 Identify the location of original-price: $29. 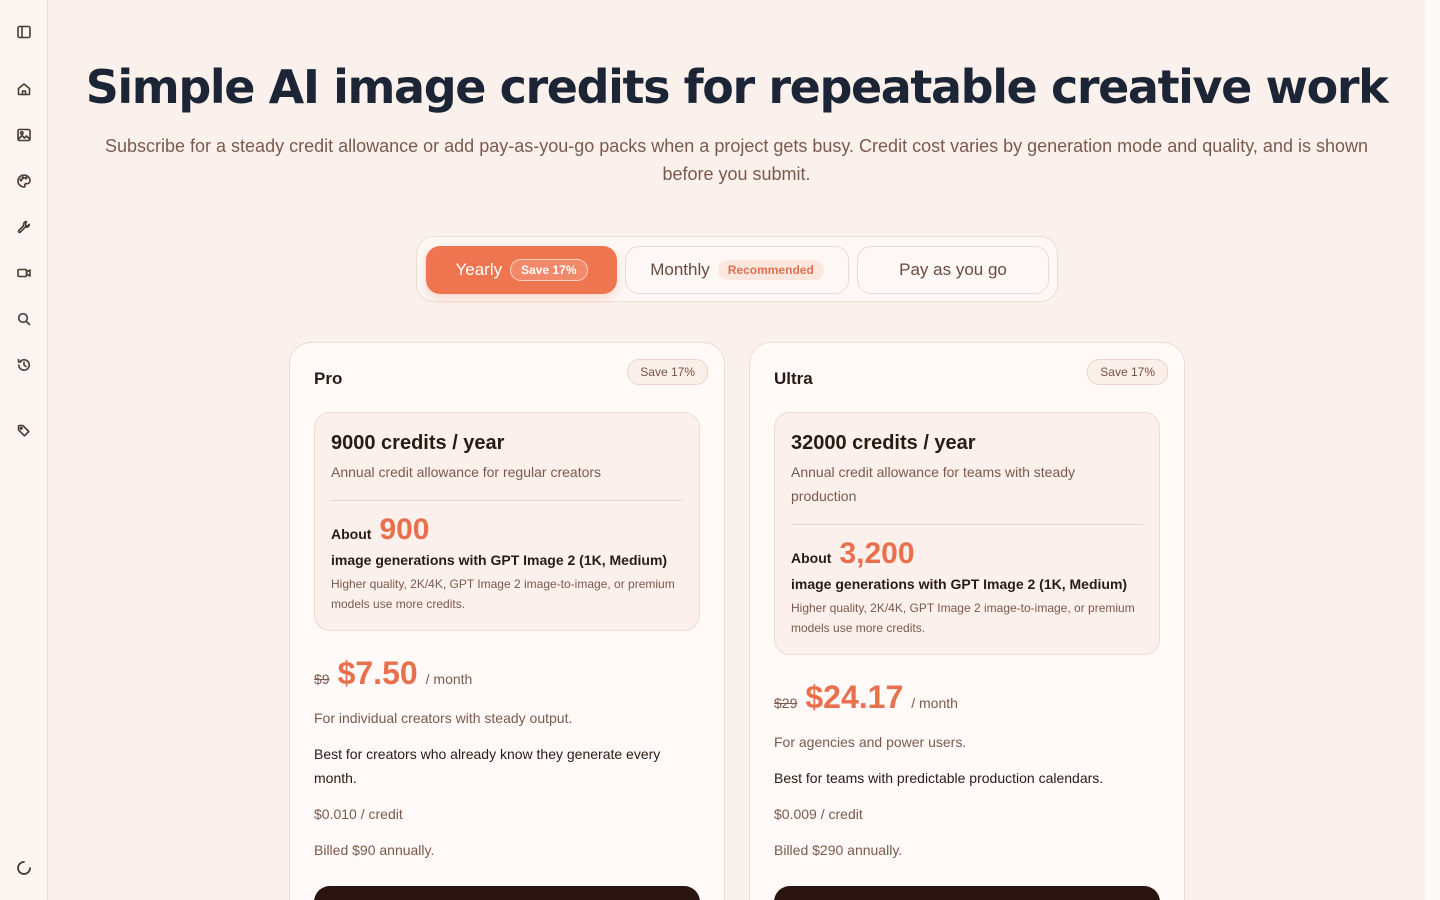
(786, 703).